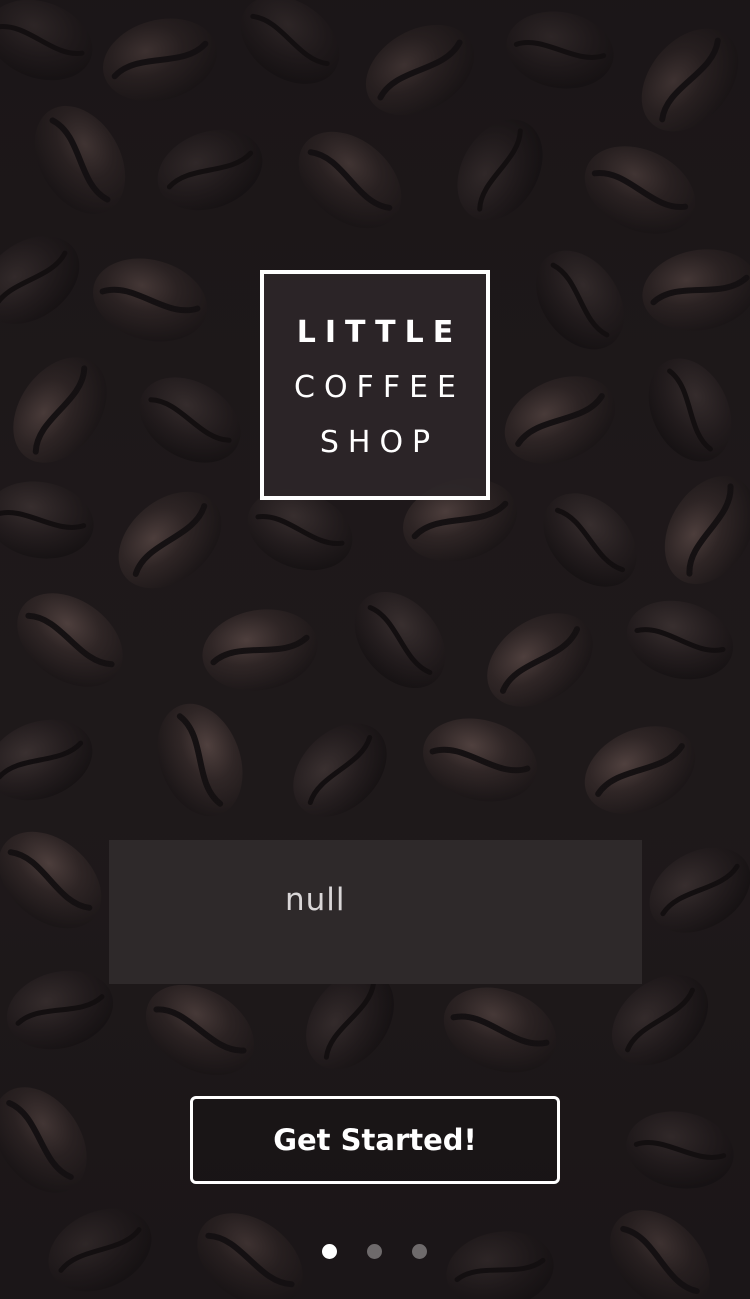  What do you see at coordinates (379, 387) in the screenshot?
I see `logo-line-coffee: COFFEE` at bounding box center [379, 387].